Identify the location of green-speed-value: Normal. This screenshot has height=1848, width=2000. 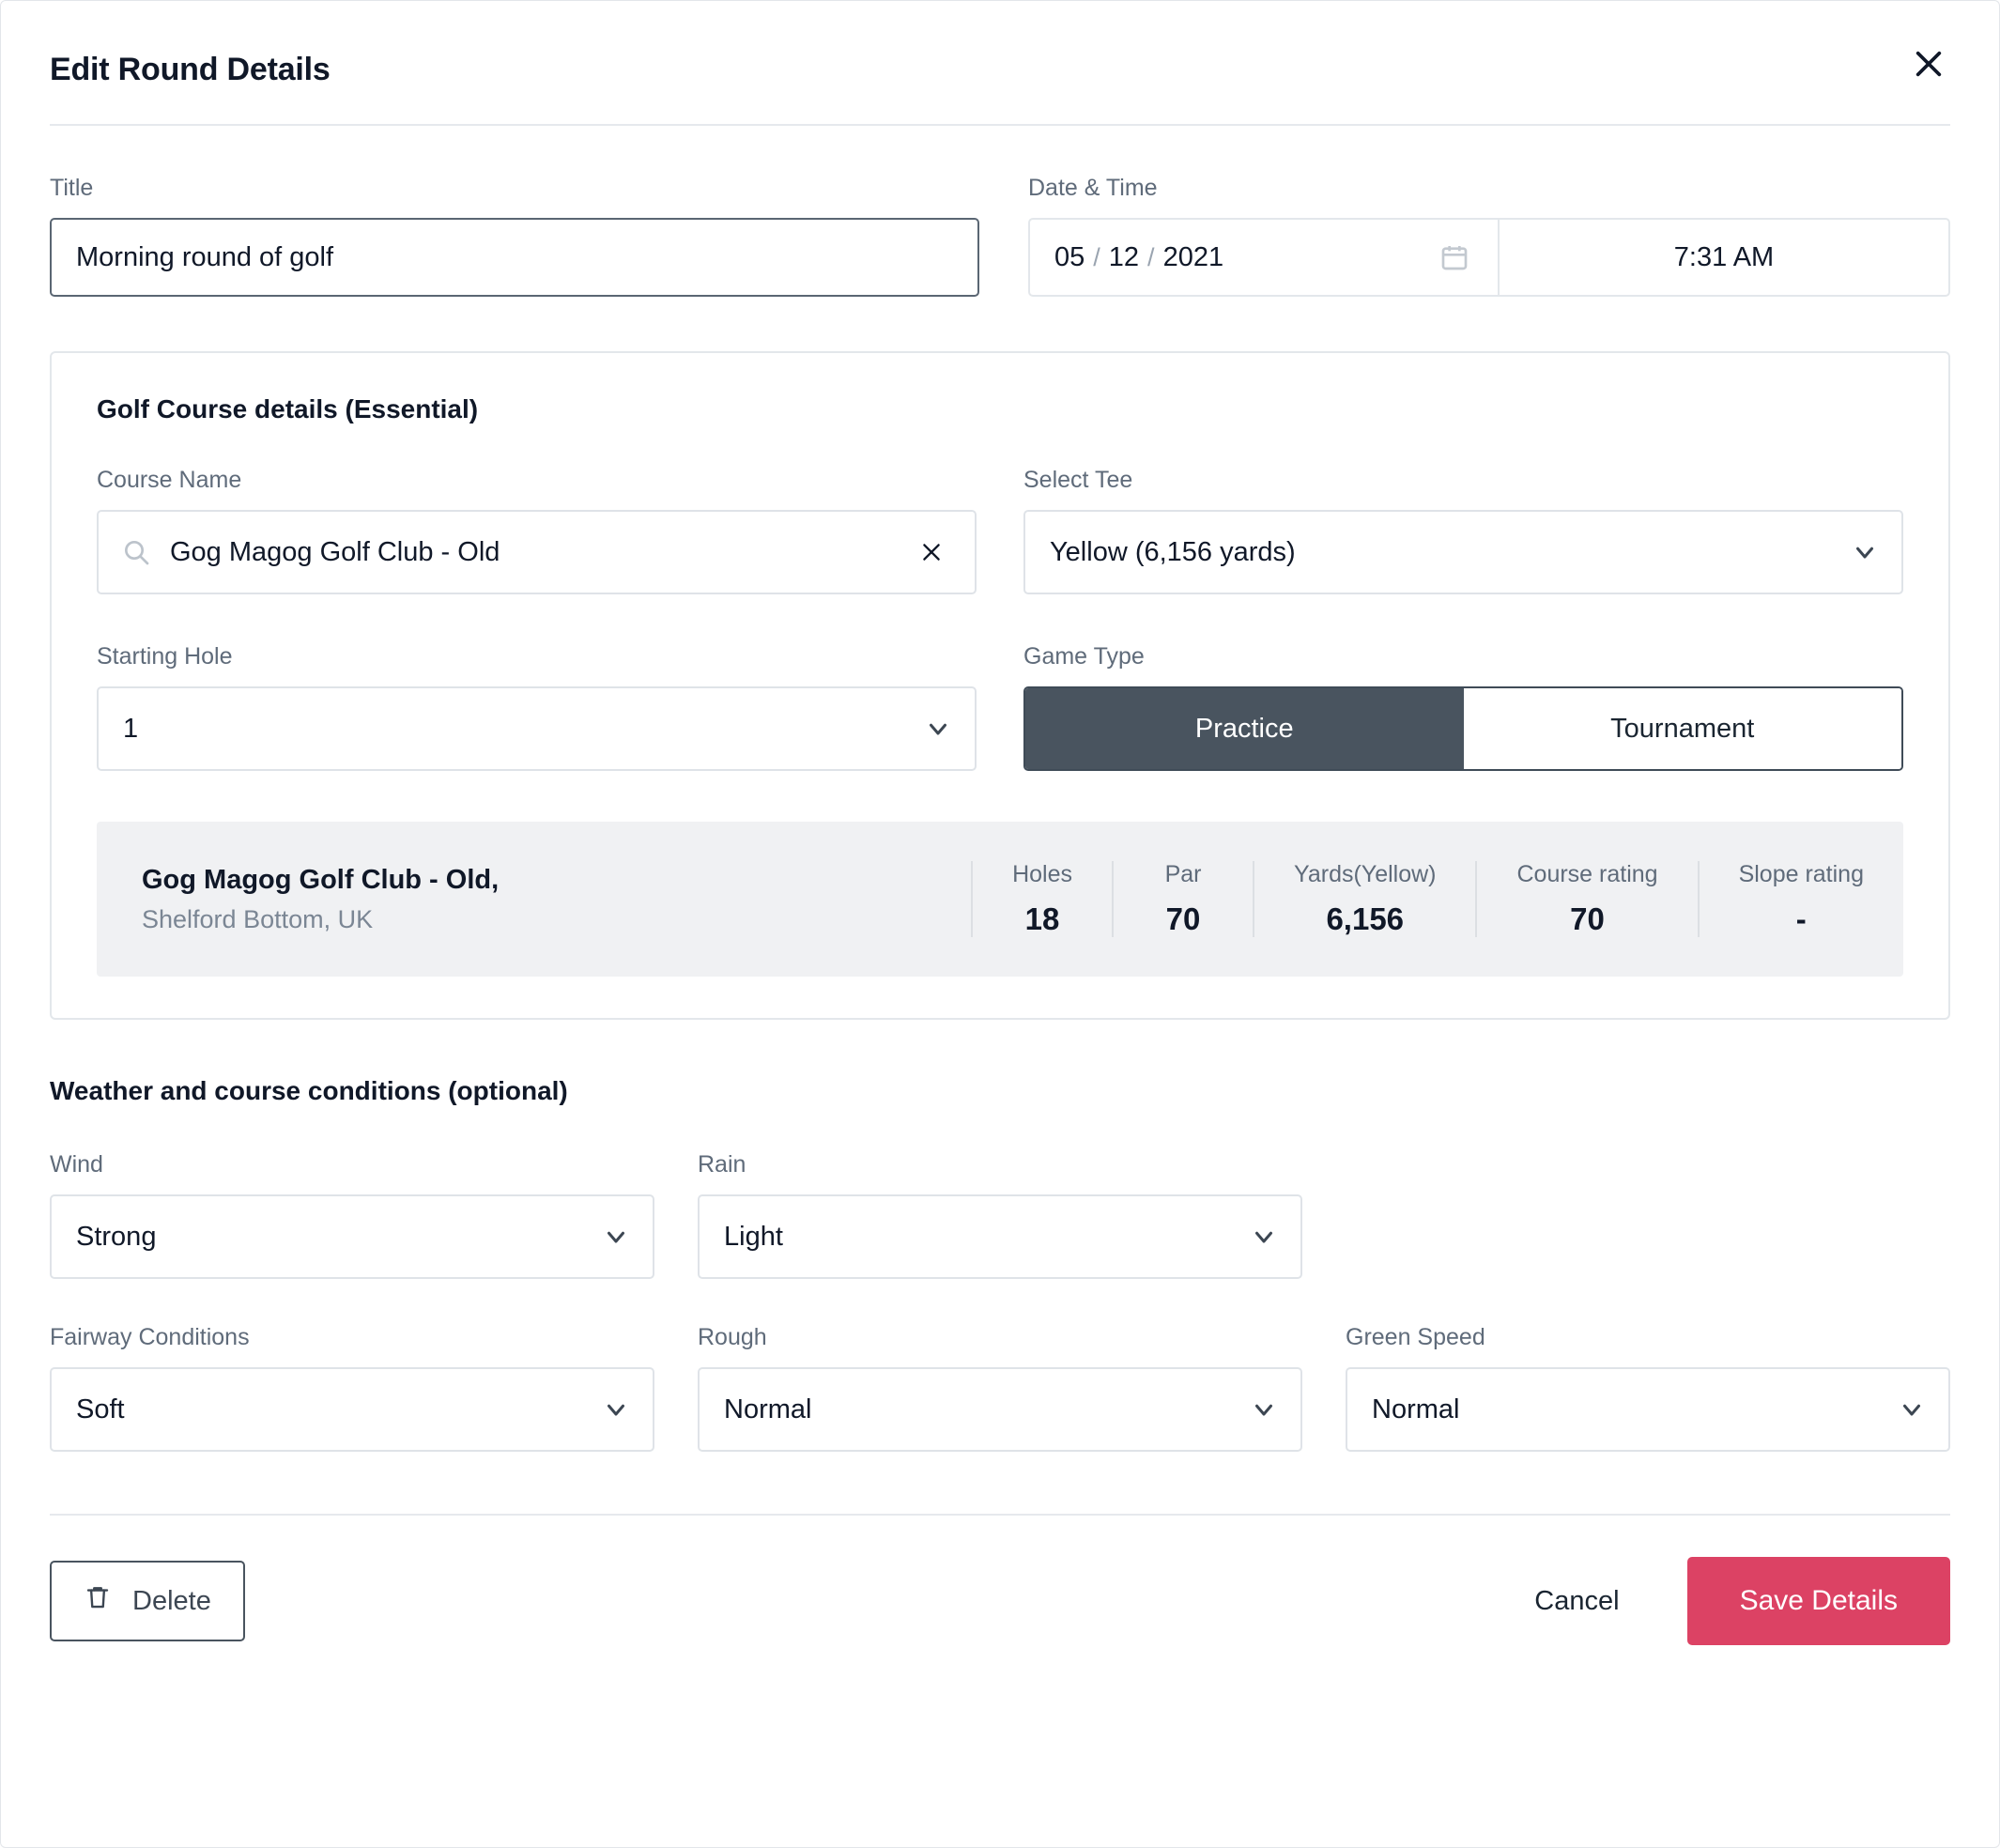
(1416, 1409).